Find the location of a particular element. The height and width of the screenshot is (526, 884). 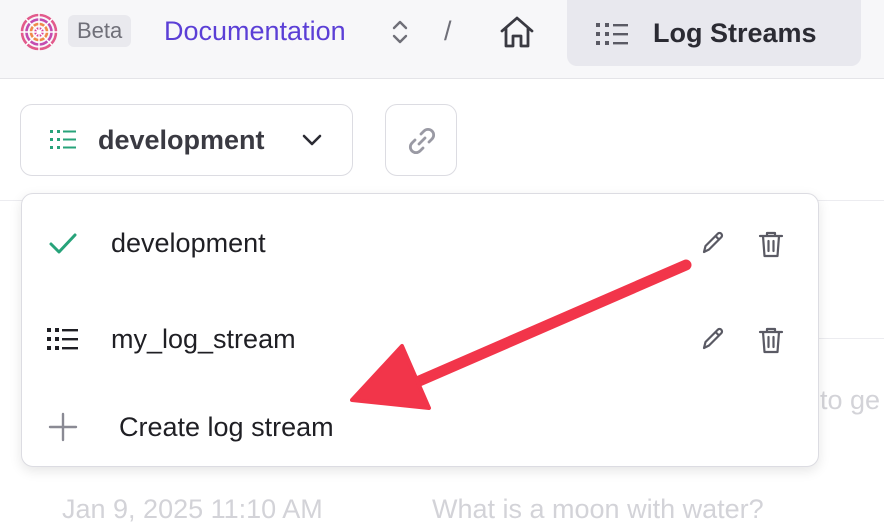

background-row-question: What is a moon with water? is located at coordinates (598, 509).